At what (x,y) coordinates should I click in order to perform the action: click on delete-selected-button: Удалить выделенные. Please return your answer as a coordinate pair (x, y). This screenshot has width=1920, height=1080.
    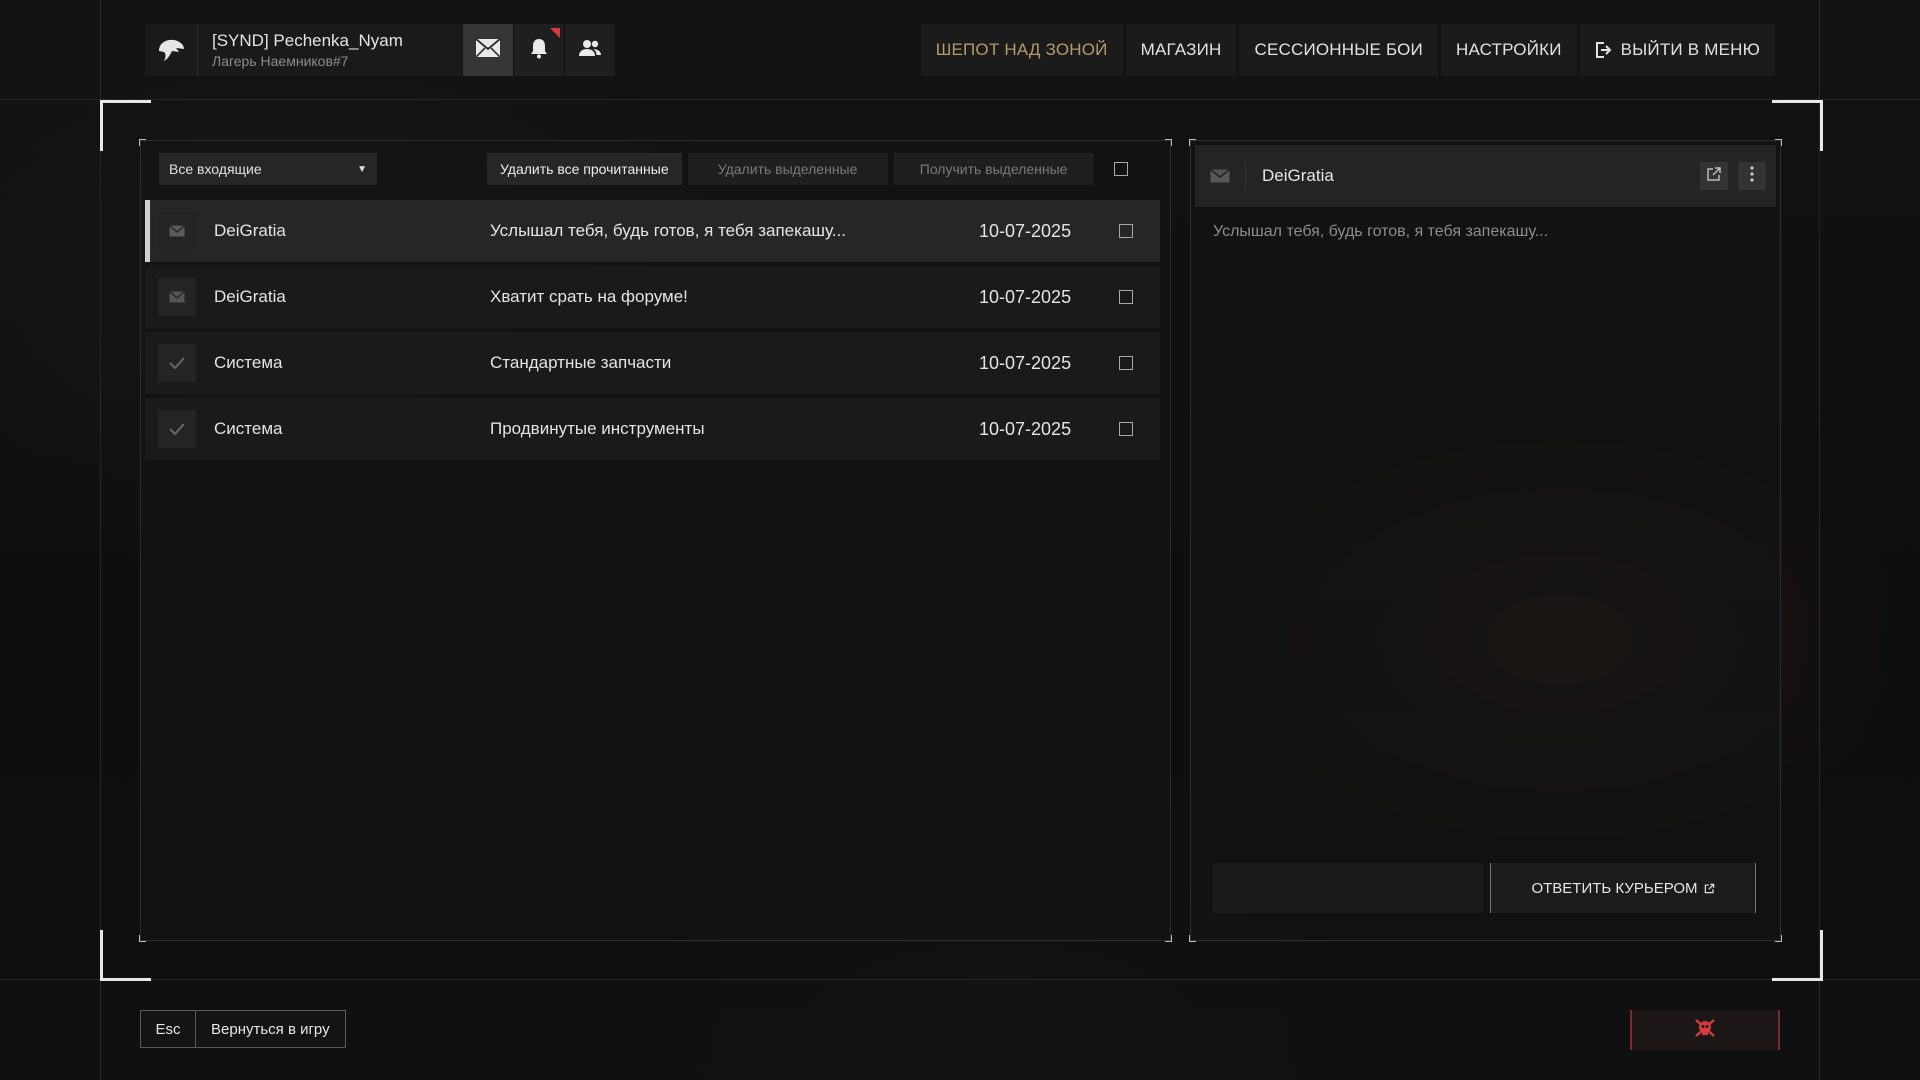
    Looking at the image, I should click on (787, 169).